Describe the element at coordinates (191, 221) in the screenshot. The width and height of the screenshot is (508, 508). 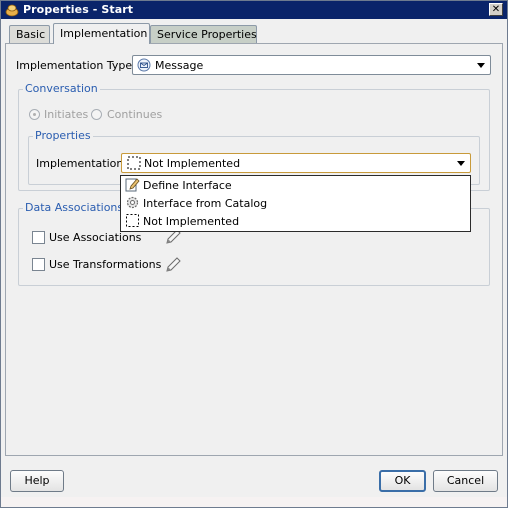
I see `menu-item-label: Not Implemented` at that location.